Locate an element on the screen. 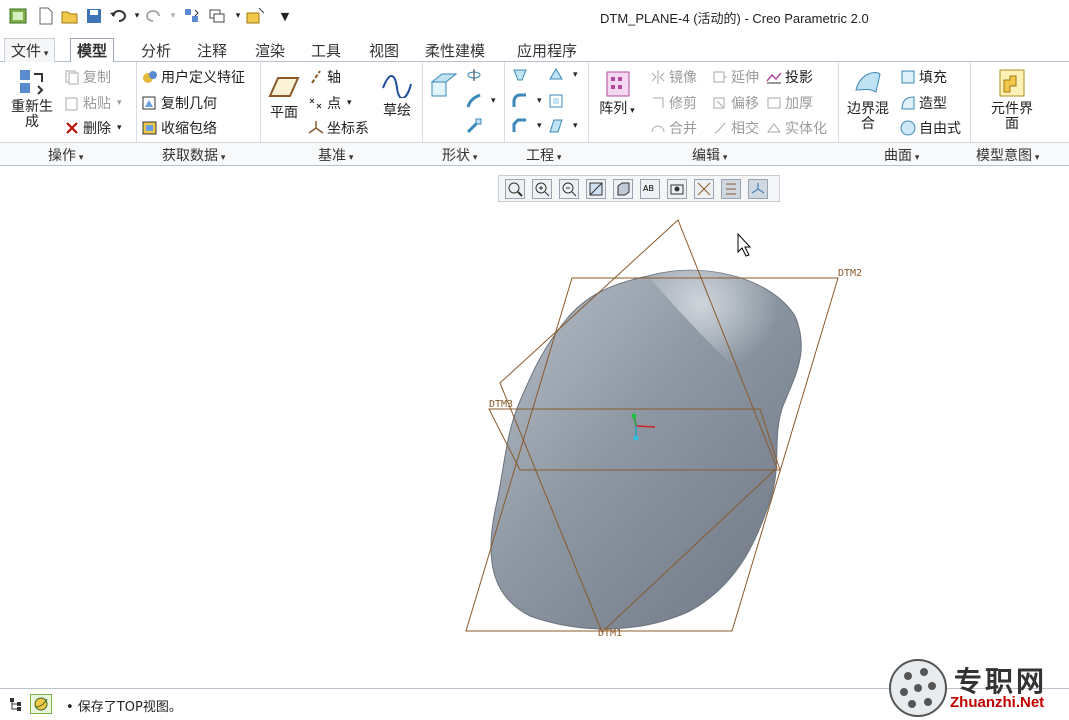 The height and width of the screenshot is (720, 1069). shell-button: ▾ is located at coordinates (563, 75).